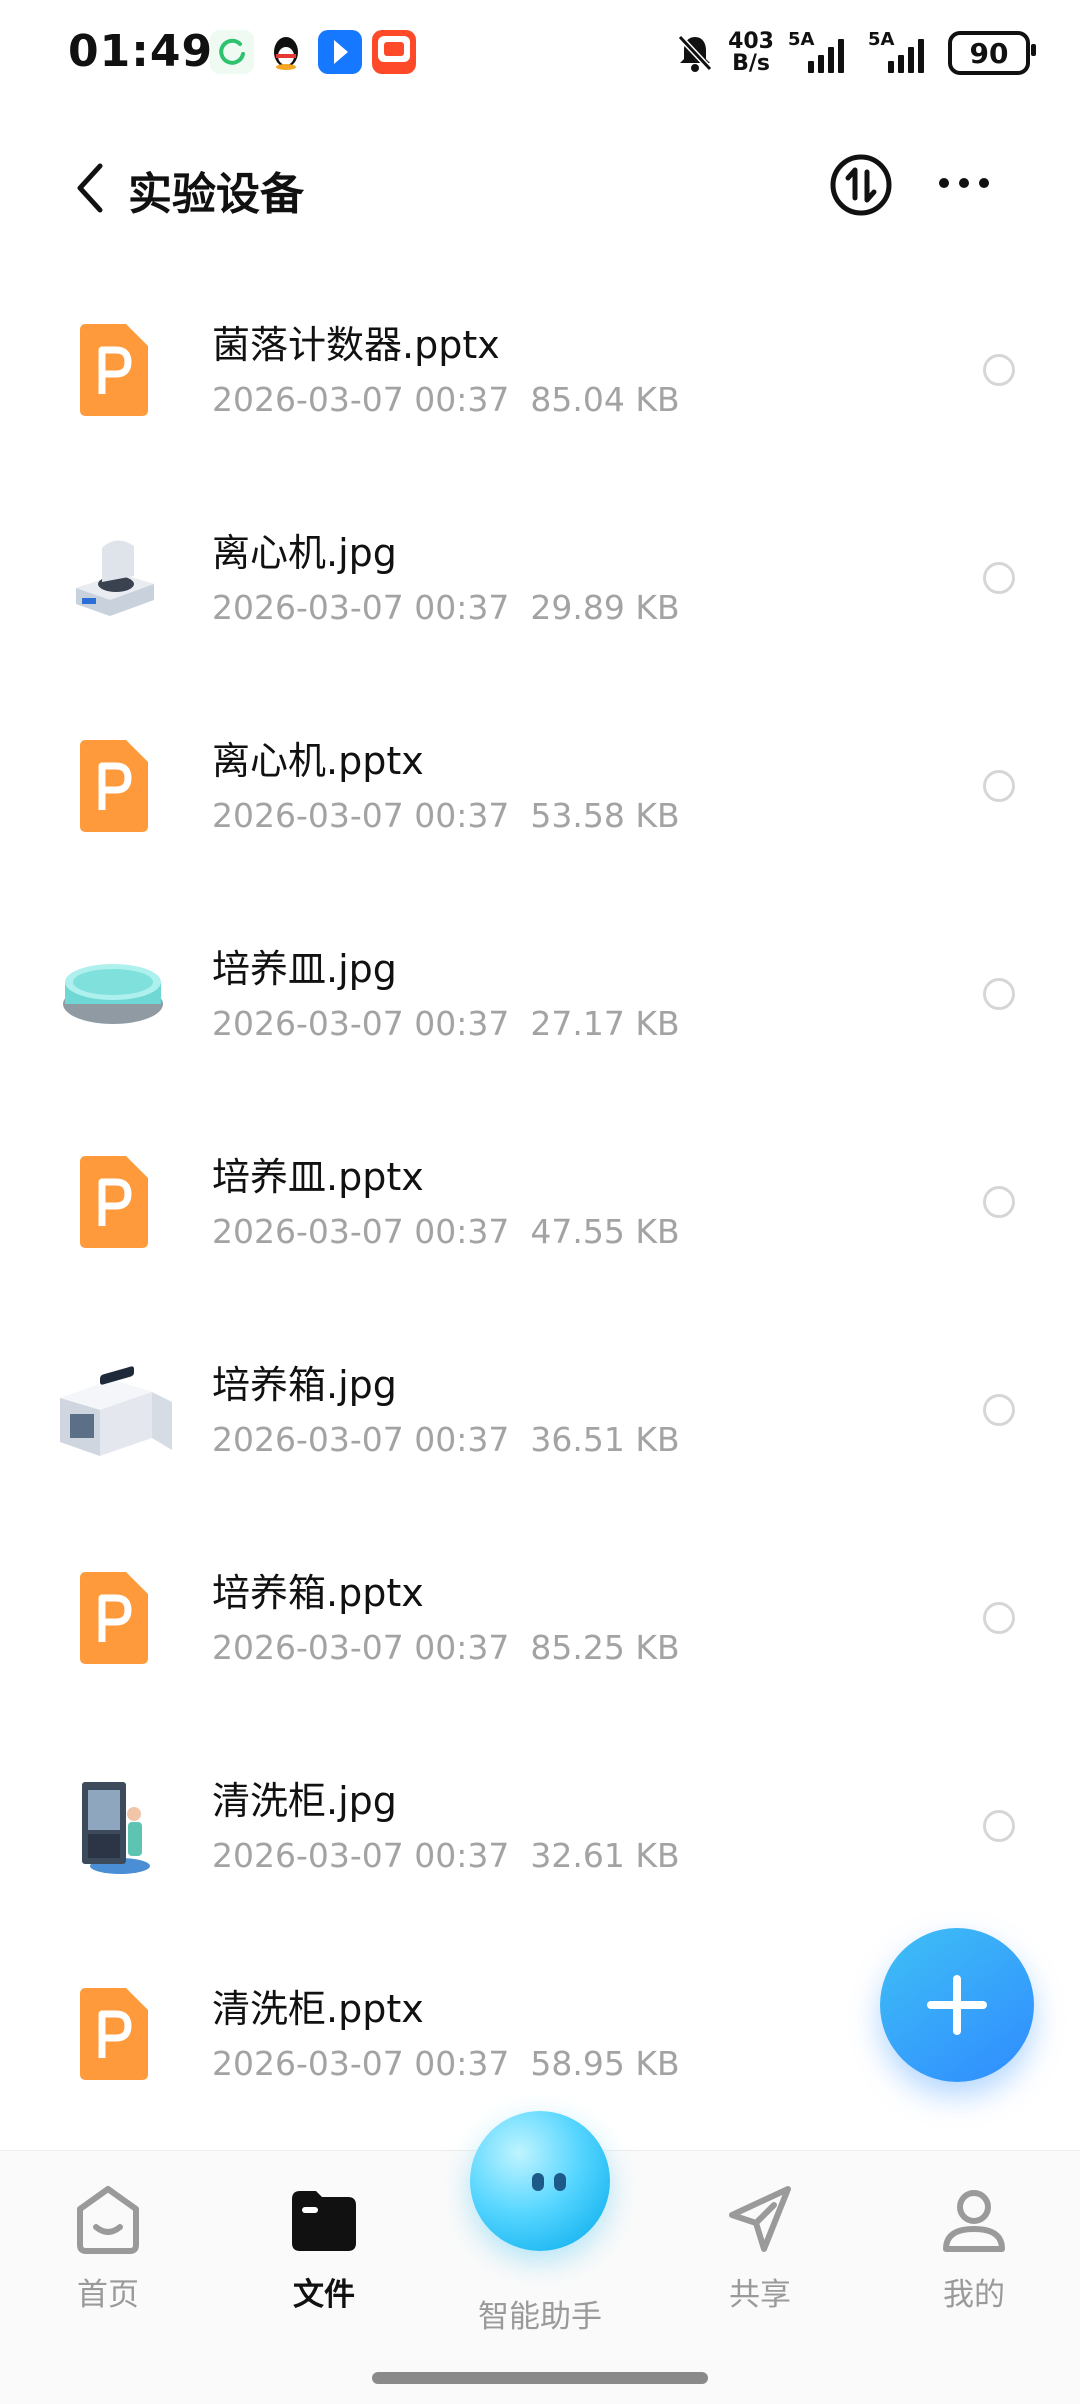 The image size is (1080, 2404). Describe the element at coordinates (286, 52) in the screenshot. I see `qq-app-icon` at that location.